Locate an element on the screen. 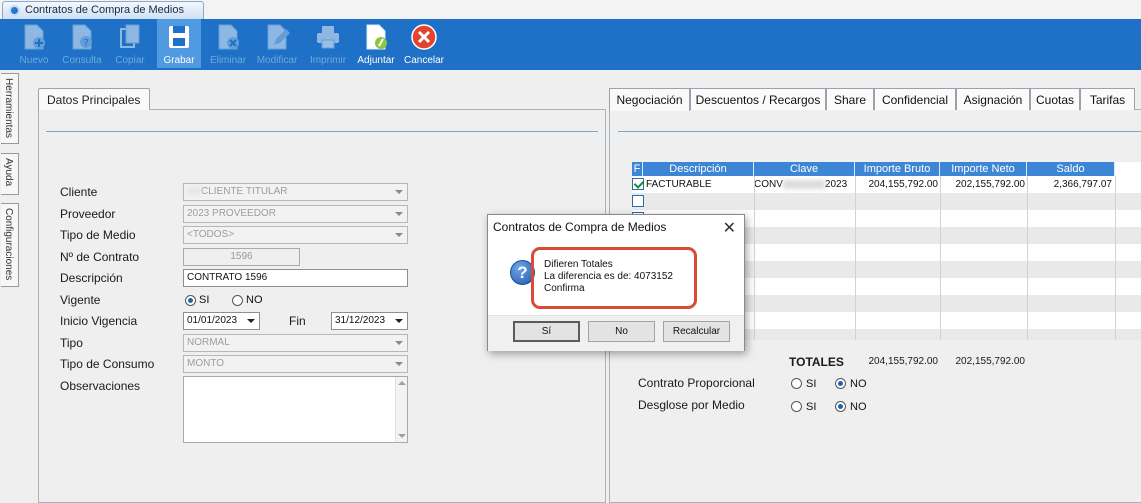  descripcion-label: Descripción is located at coordinates (91, 278).